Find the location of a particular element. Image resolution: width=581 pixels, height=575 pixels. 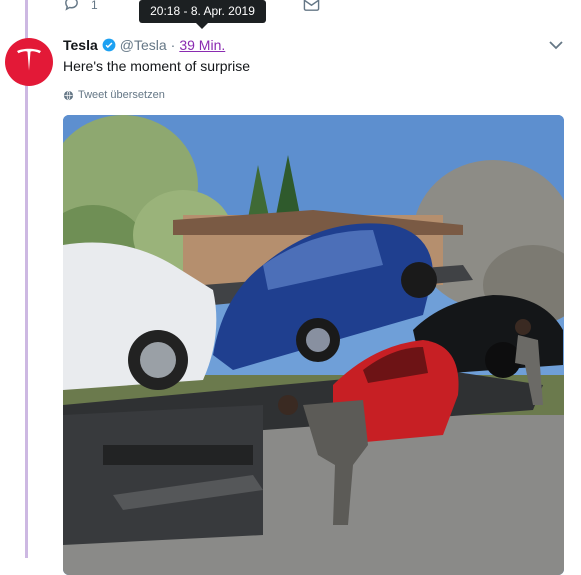

author-name: Tesla is located at coordinates (80, 45).